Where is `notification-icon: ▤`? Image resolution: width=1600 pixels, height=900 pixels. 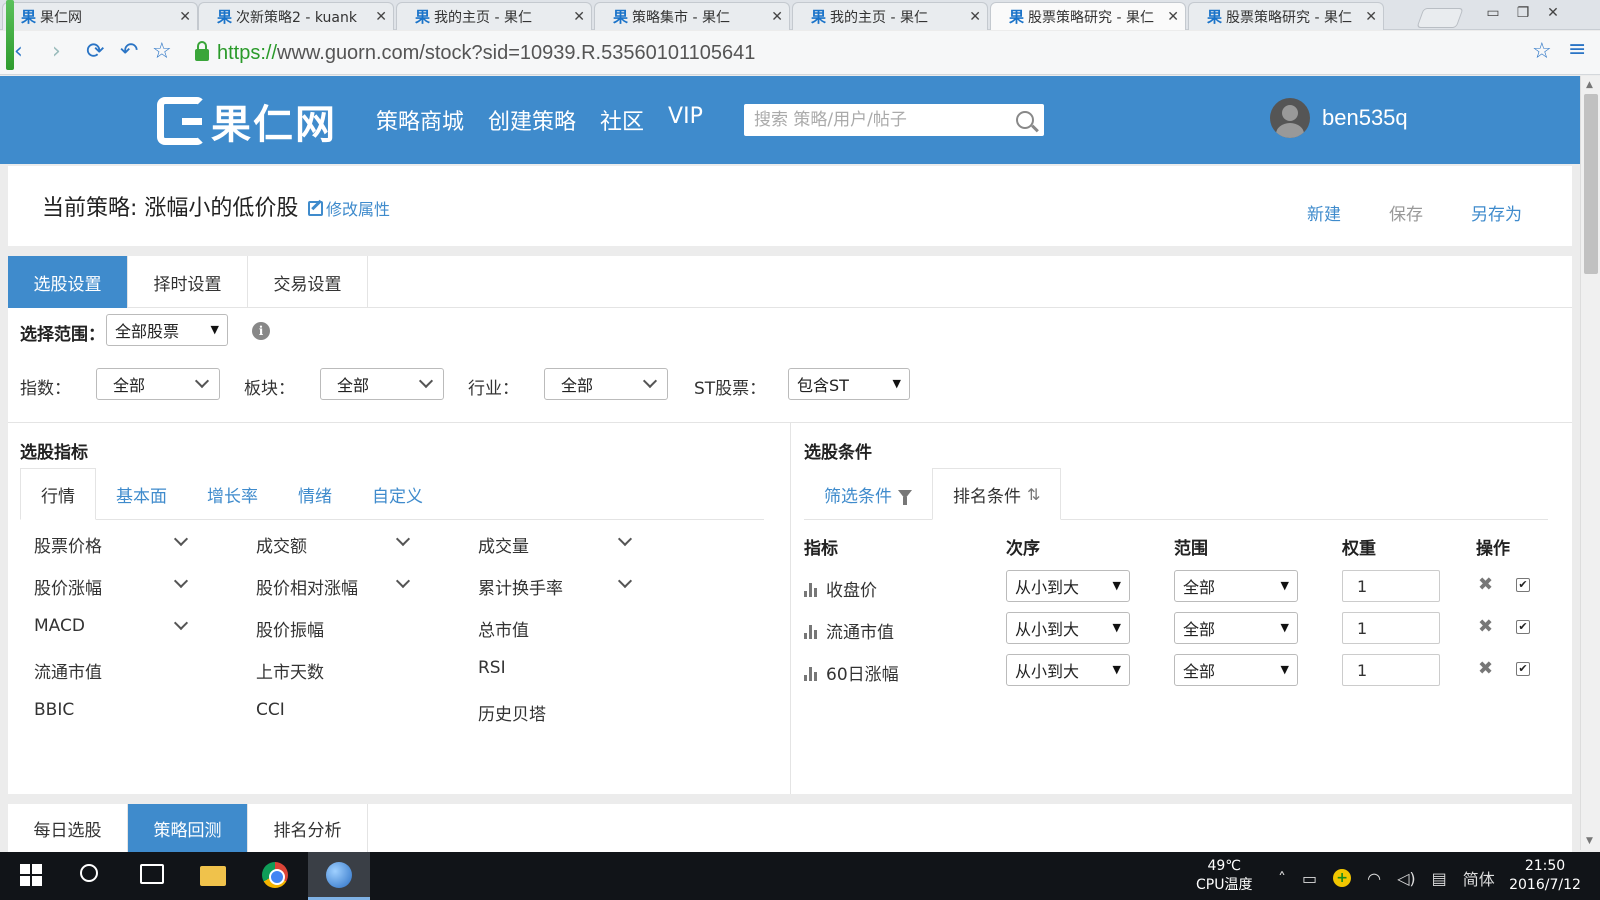 notification-icon: ▤ is located at coordinates (1439, 878).